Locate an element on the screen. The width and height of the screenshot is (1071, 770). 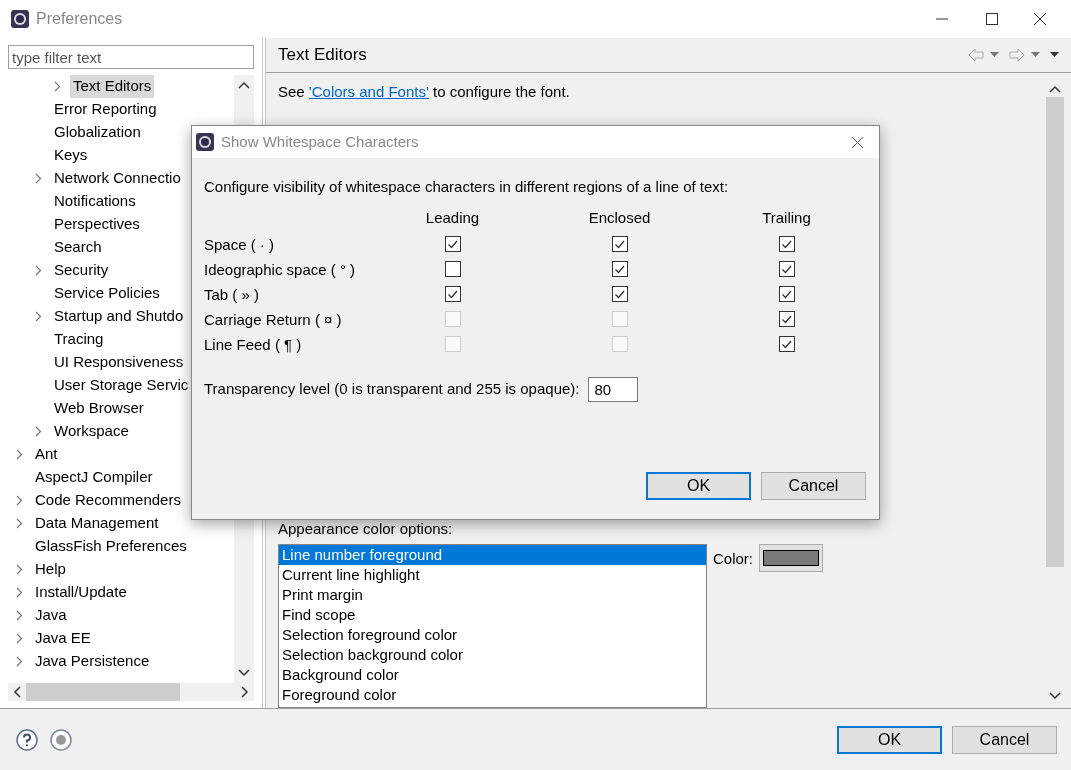
row-label: Line Feed ( ¶ ) is located at coordinates (253, 344).